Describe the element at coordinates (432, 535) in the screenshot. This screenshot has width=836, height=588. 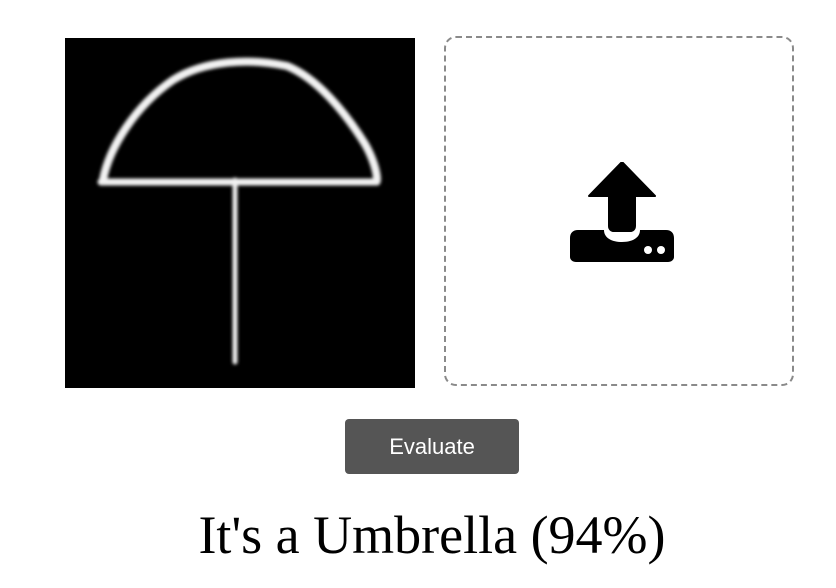
I see `prediction-result: It's a Umbrella (94%)` at that location.